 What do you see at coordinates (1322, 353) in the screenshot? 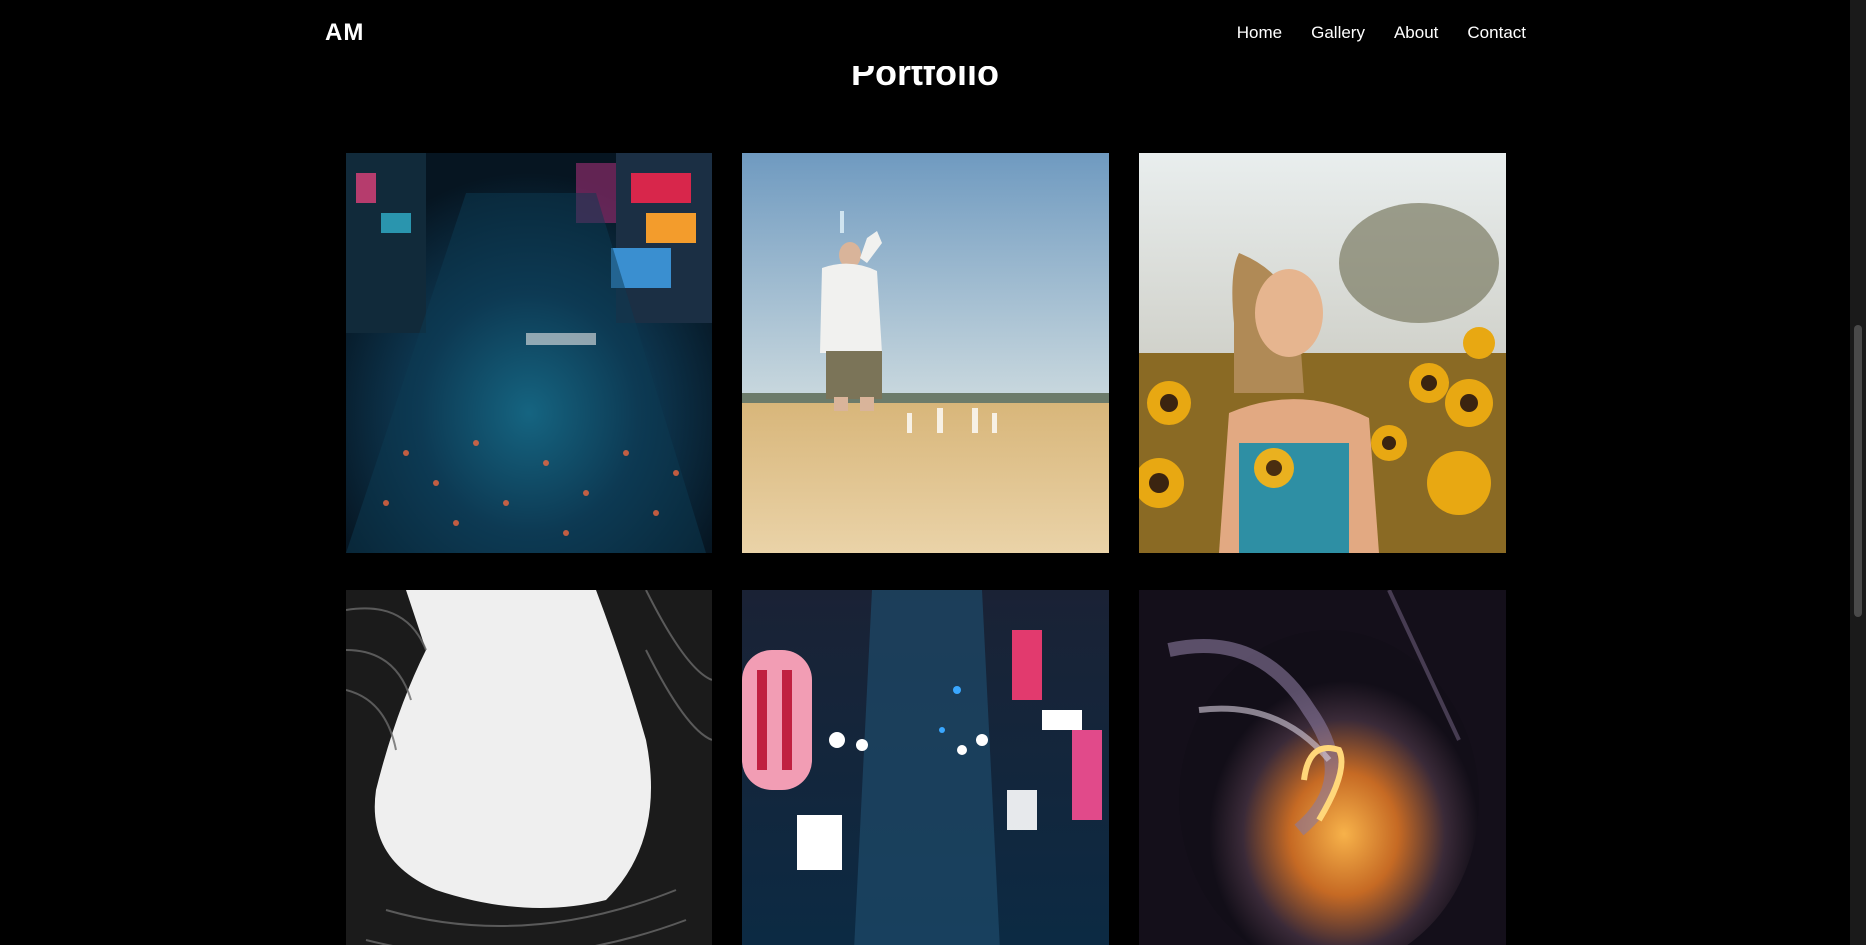
I see `gallery-image-sunflower-woman` at bounding box center [1322, 353].